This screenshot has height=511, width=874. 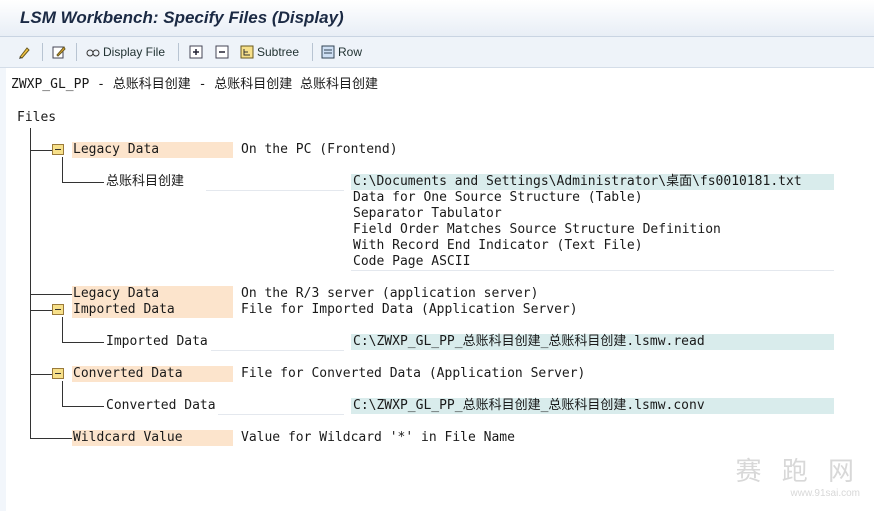 What do you see at coordinates (390, 293) in the screenshot?
I see `node-desc-legacy-r3: On the R/3 server (application server)` at bounding box center [390, 293].